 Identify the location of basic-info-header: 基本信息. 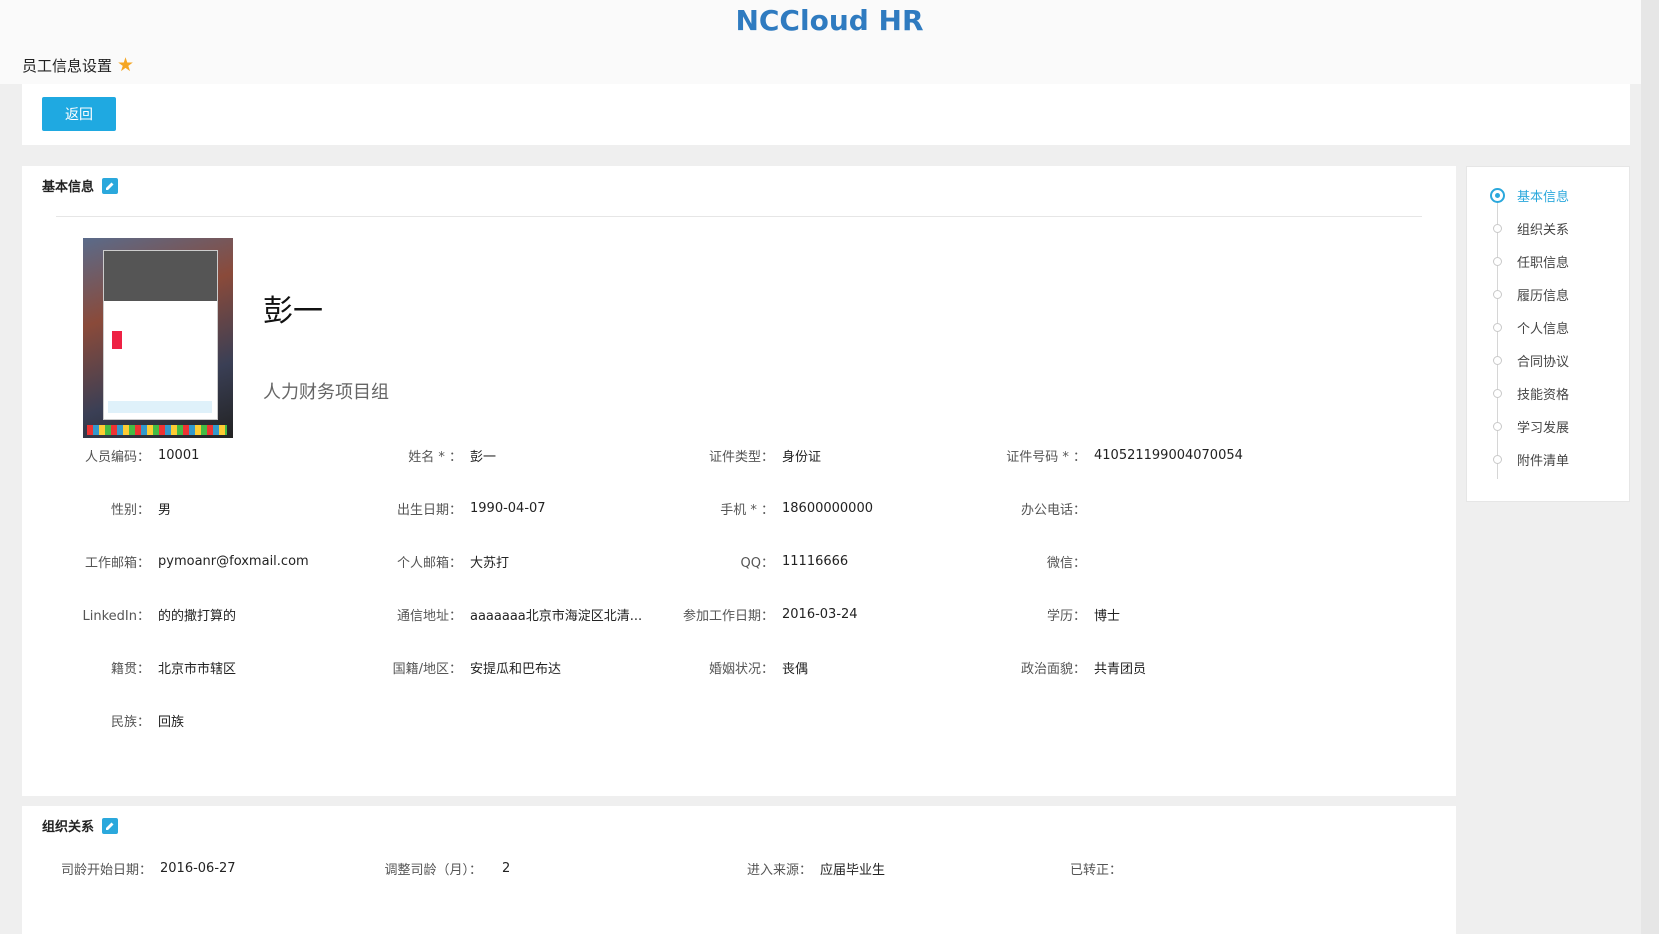
(80, 185).